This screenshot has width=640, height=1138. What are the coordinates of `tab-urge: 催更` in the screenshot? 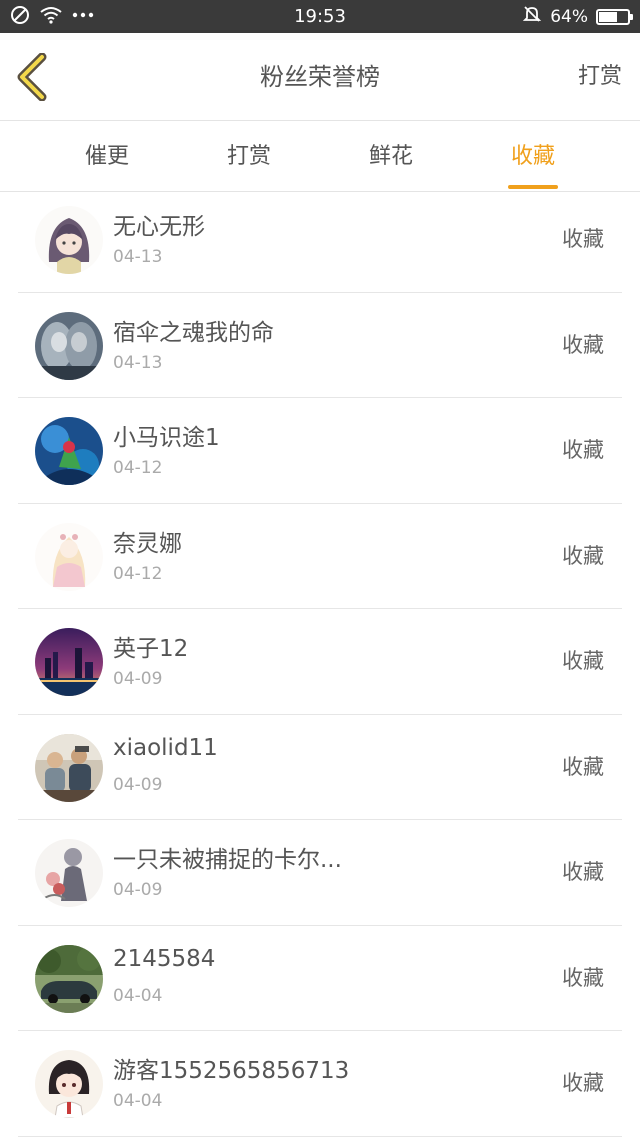 It's located at (107, 157).